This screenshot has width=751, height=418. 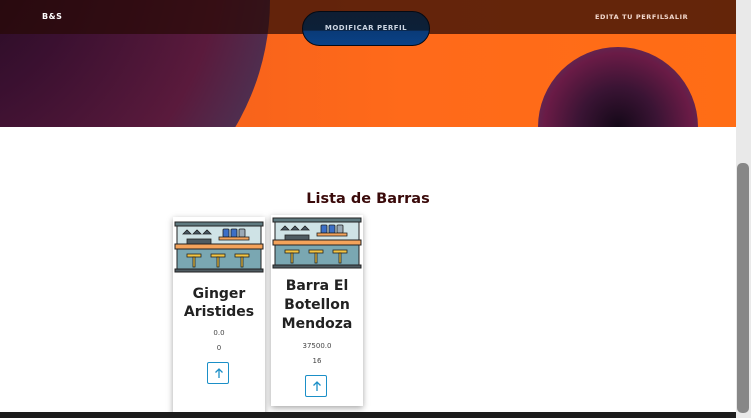 I want to click on decorative-circle-right, so click(x=618, y=87).